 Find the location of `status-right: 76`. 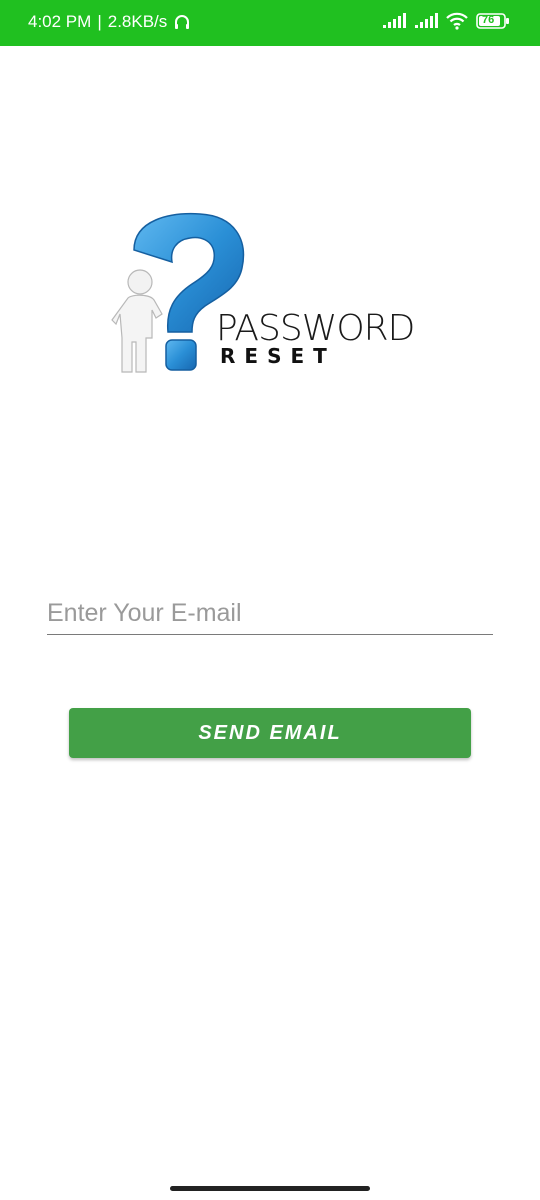

status-right: 76 is located at coordinates (446, 21).